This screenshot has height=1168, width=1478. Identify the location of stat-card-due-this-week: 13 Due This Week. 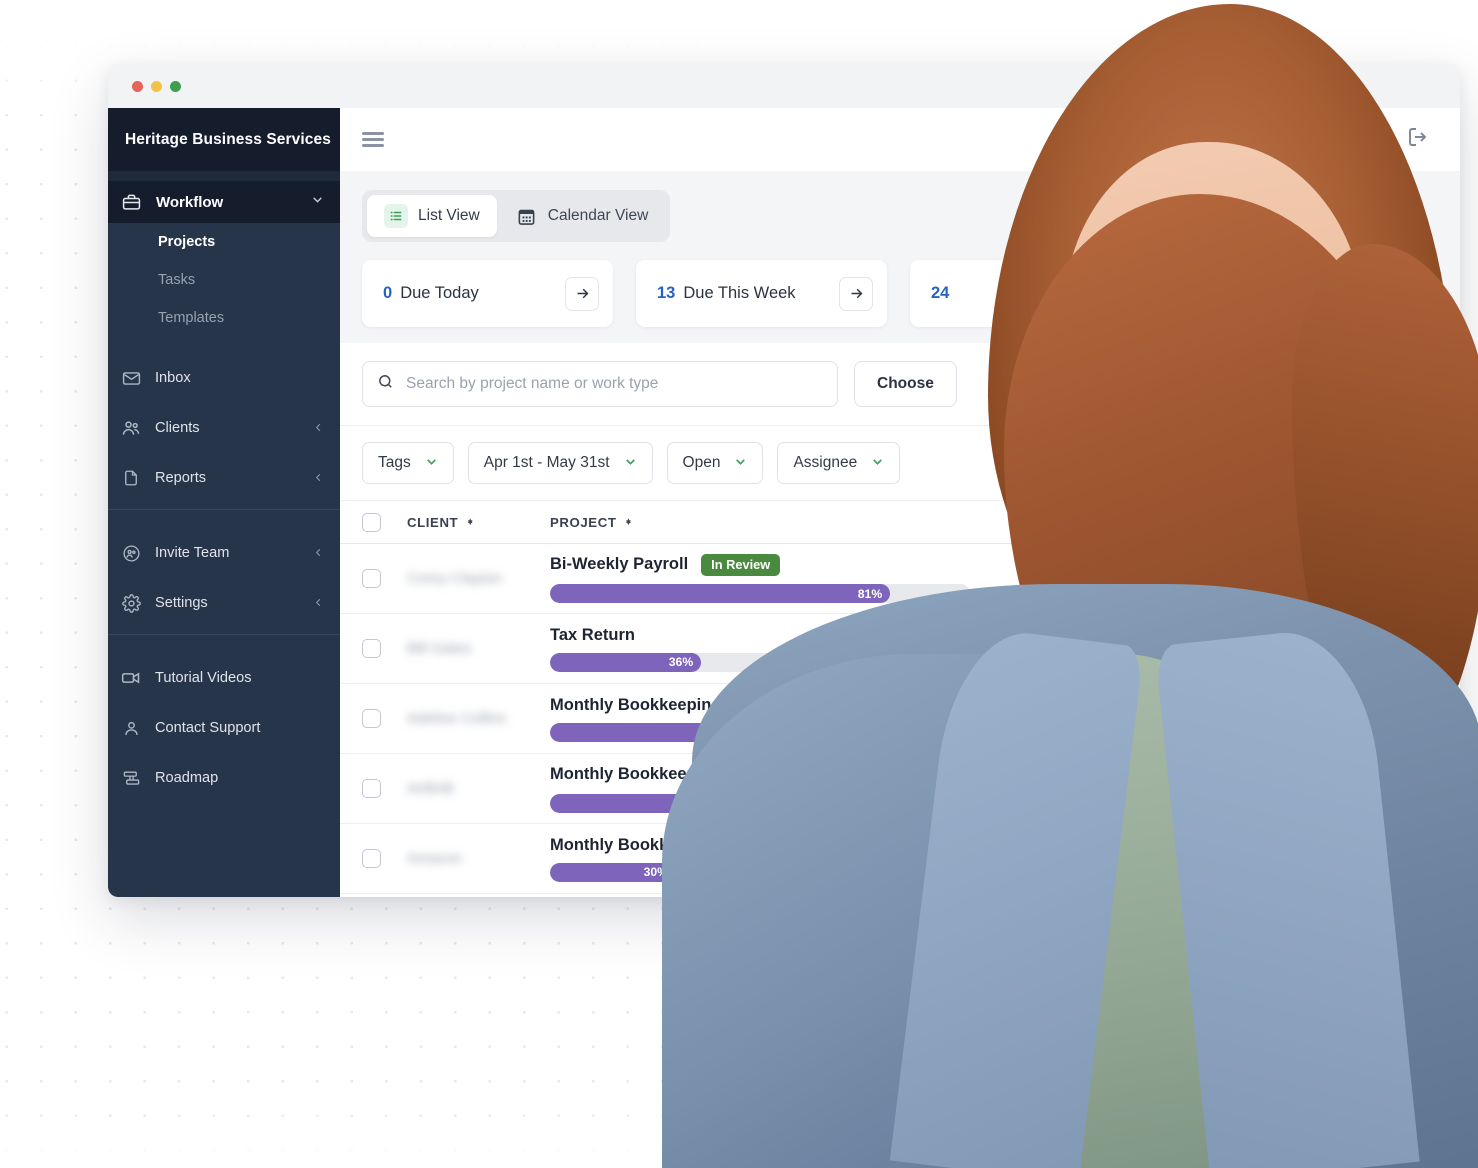
(761, 293).